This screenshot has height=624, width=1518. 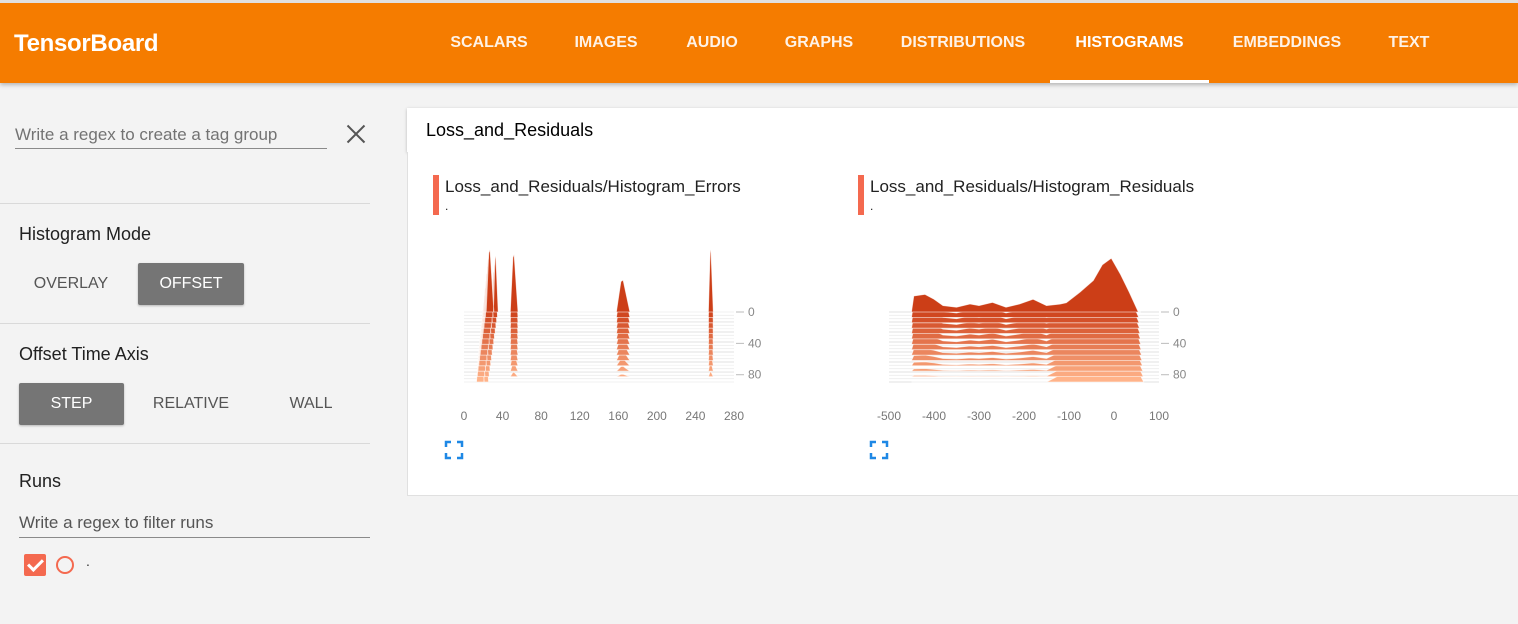 What do you see at coordinates (503, 416) in the screenshot?
I see `x-tick-label: 40` at bounding box center [503, 416].